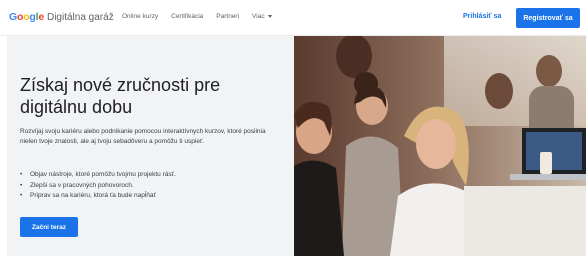  Describe the element at coordinates (482, 16) in the screenshot. I see `login-link: Prihlásiť sa` at that location.